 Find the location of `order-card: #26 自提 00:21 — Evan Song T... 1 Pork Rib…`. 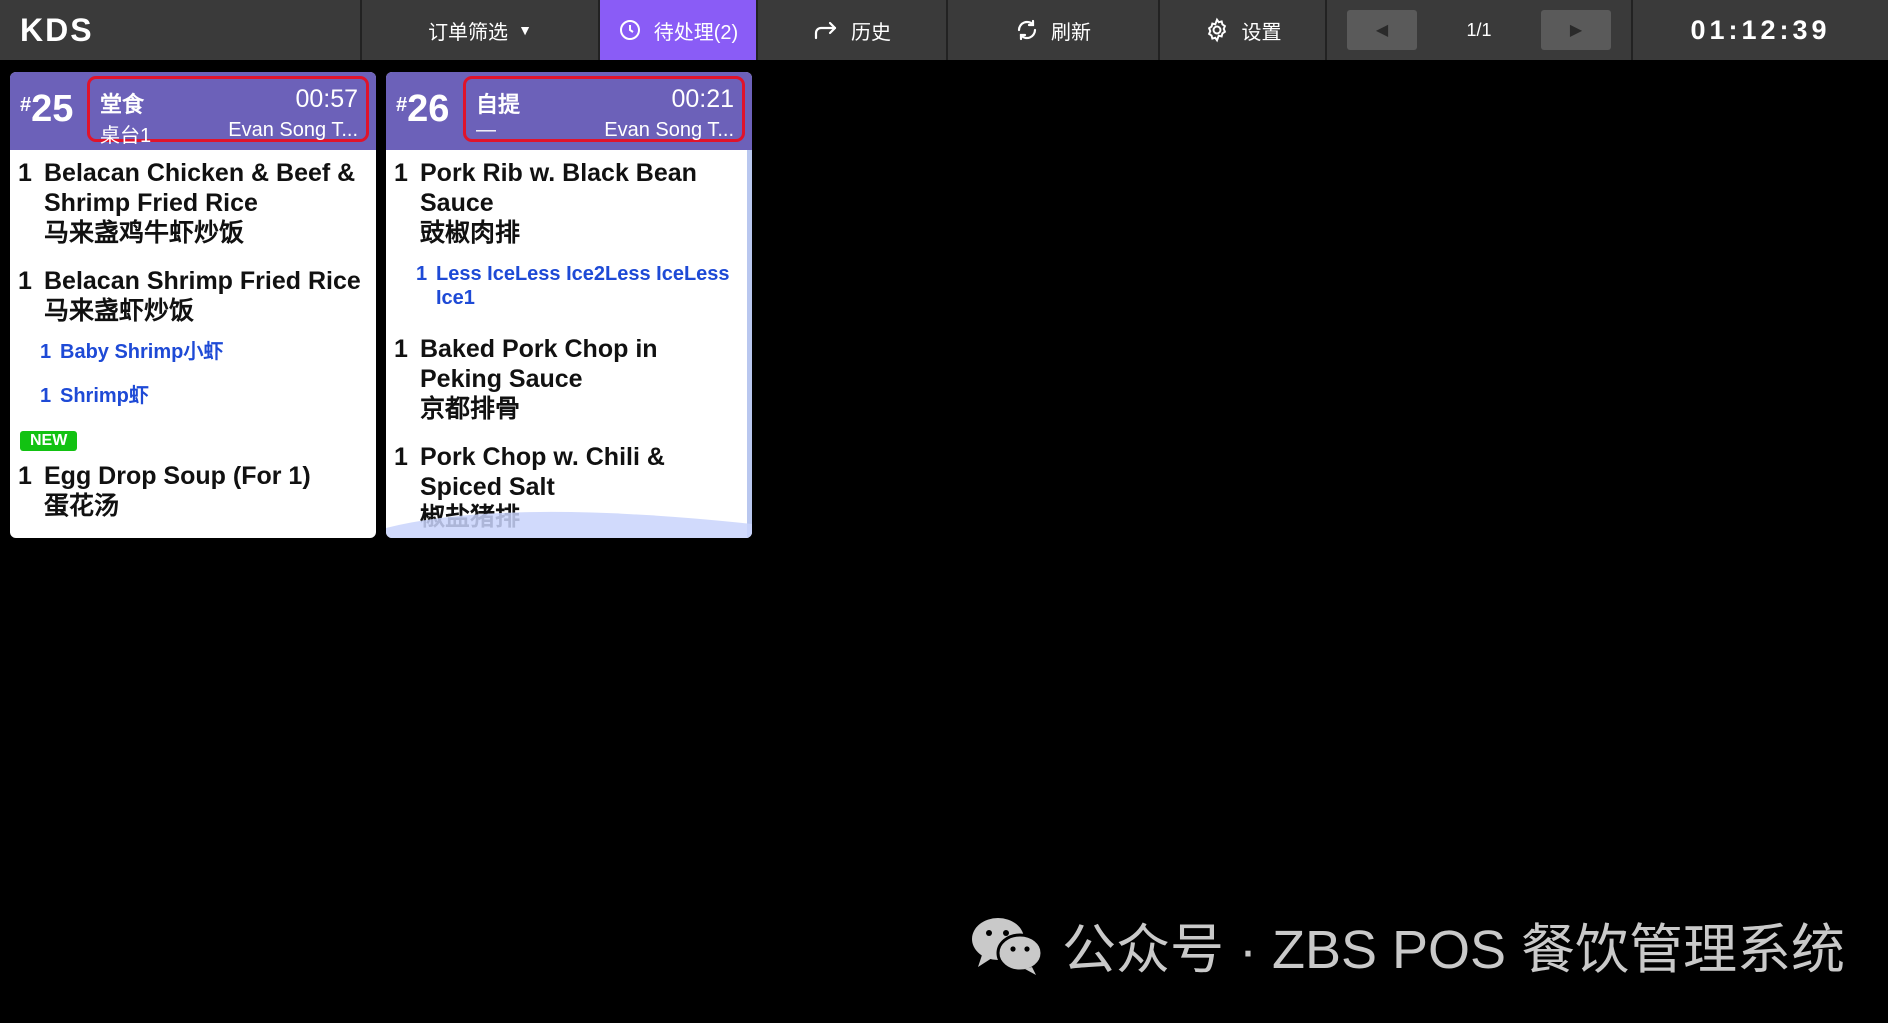

order-card: #26 自提 00:21 — Evan Song T... 1 Pork Rib… is located at coordinates (569, 305).